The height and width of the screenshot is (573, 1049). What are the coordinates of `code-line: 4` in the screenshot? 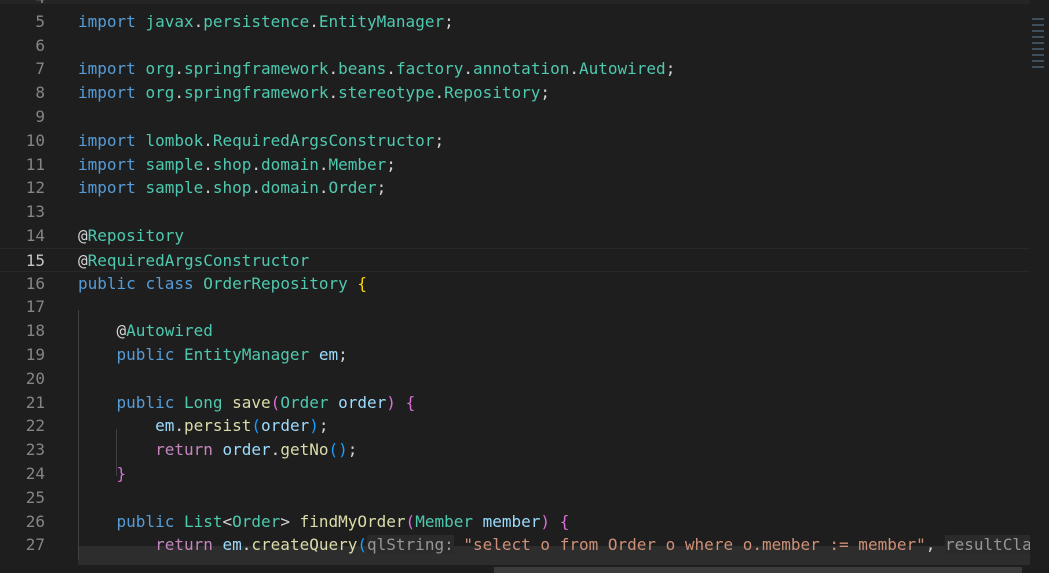 It's located at (515, 5).